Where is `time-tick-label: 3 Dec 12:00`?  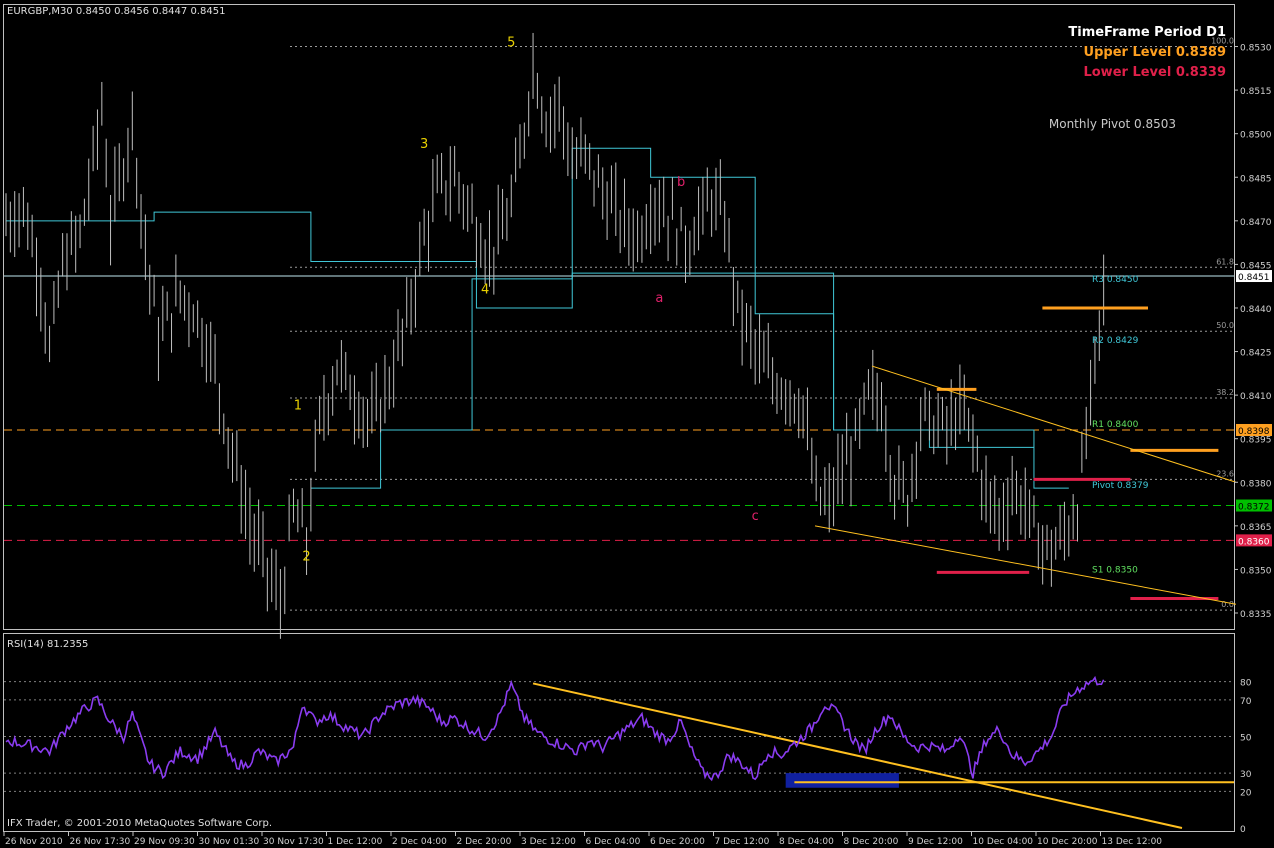 time-tick-label: 3 Dec 12:00 is located at coordinates (548, 842).